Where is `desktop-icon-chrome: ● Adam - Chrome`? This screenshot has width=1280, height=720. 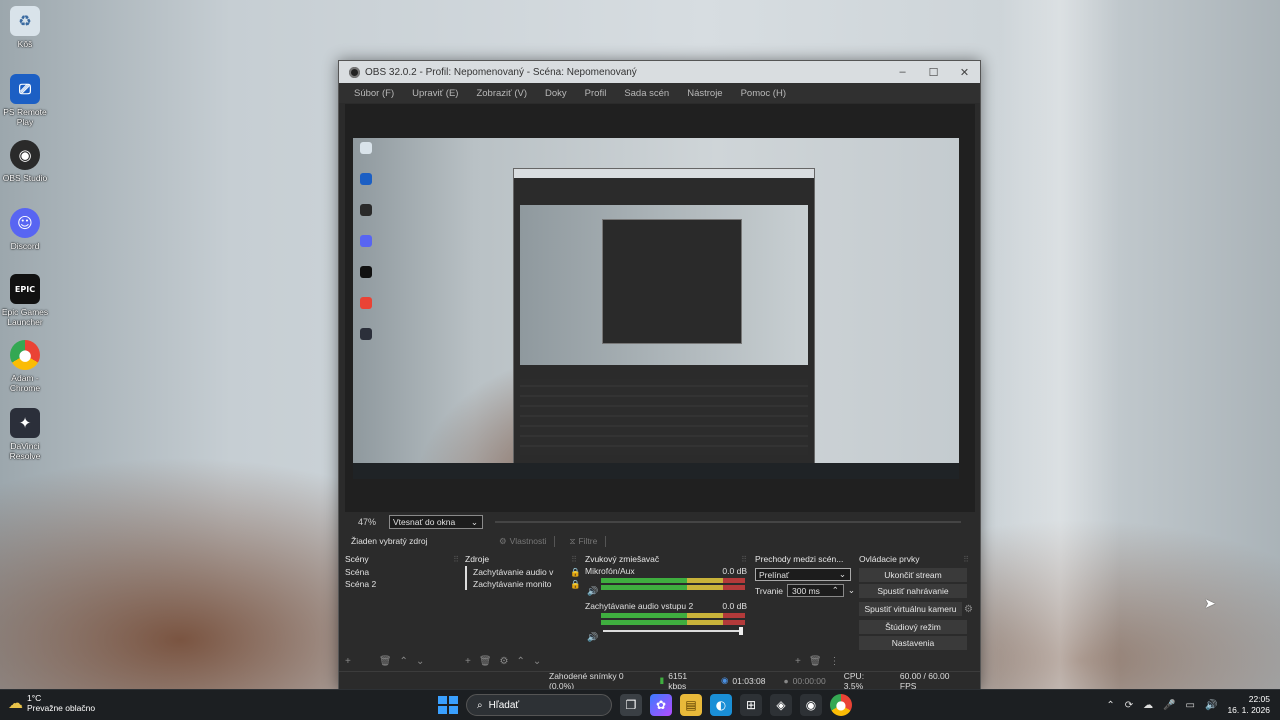 desktop-icon-chrome: ● Adam - Chrome is located at coordinates (25, 366).